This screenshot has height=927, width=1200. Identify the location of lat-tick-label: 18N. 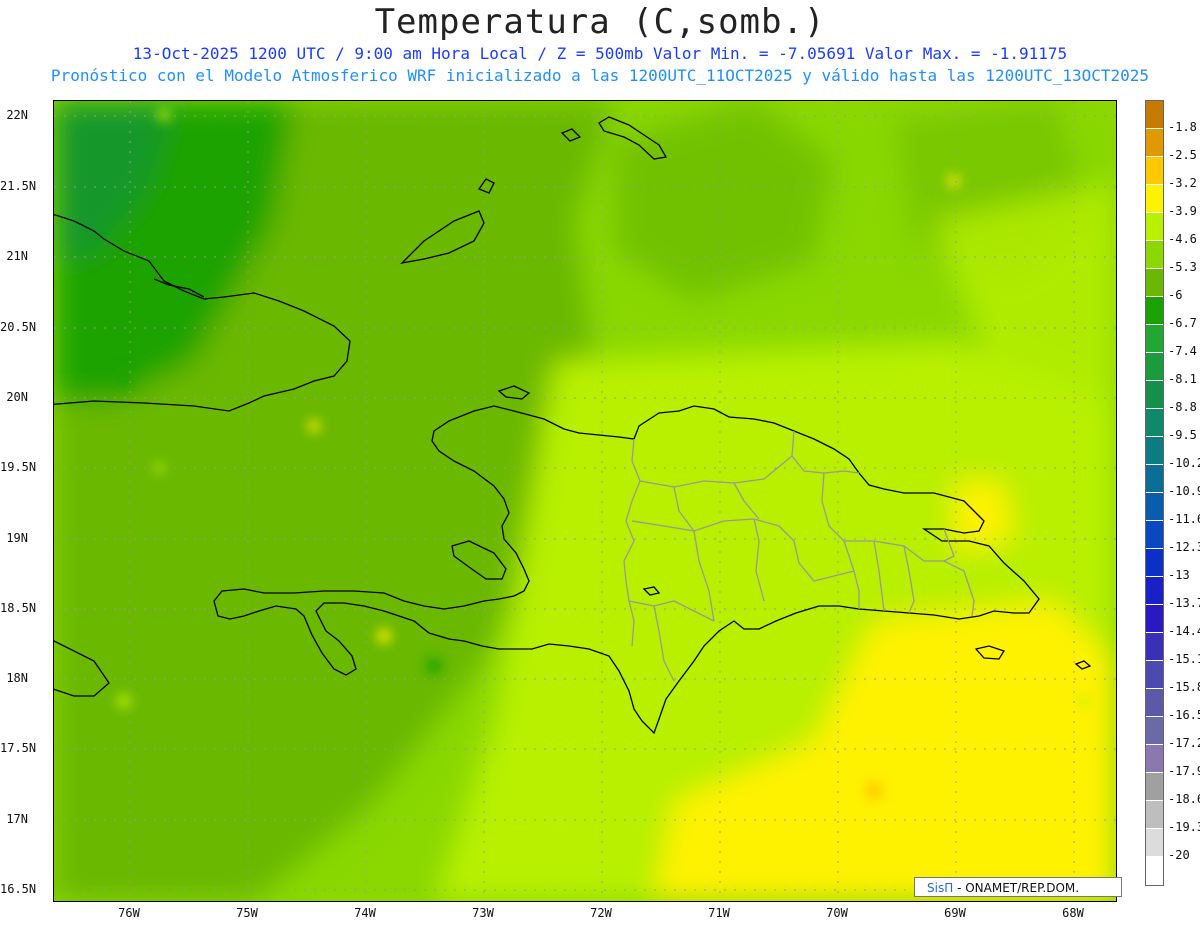
(17, 678).